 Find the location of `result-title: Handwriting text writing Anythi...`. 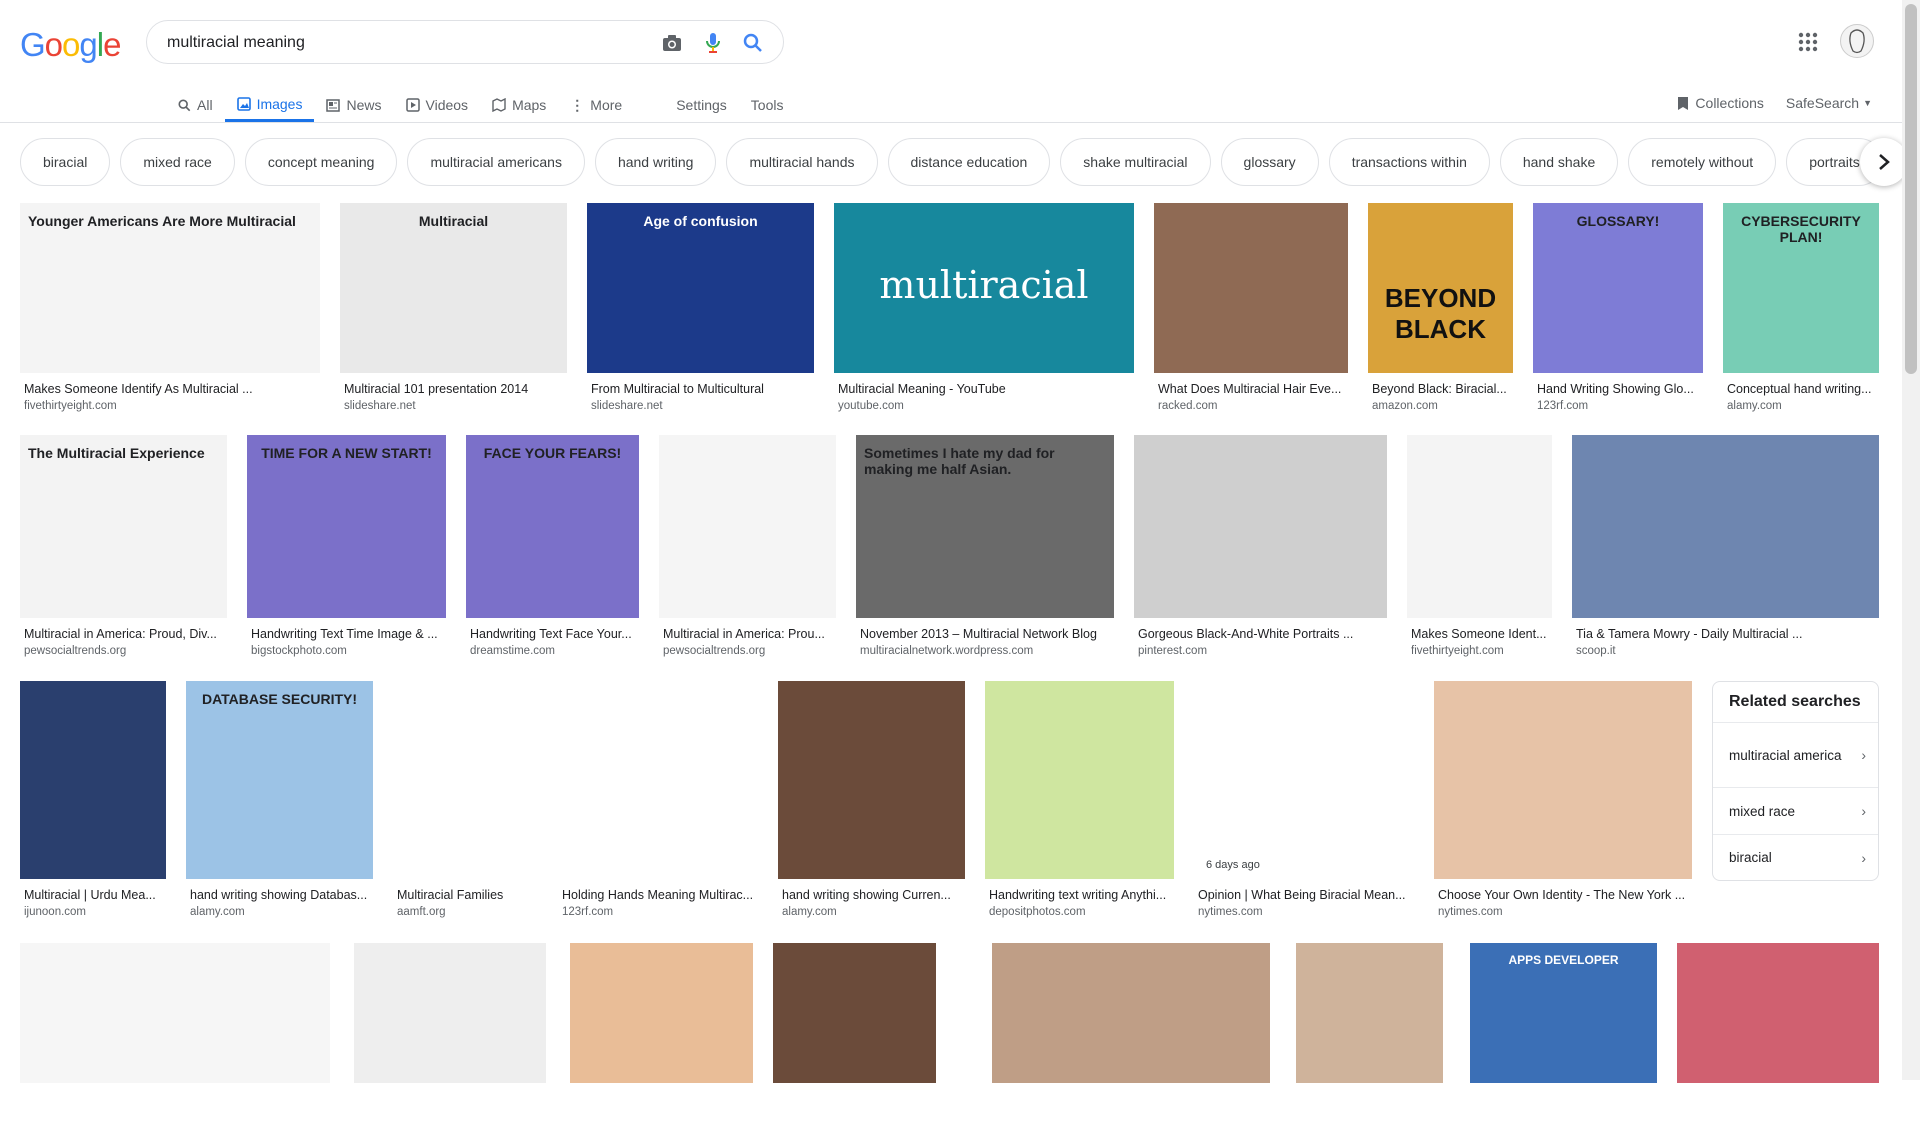

result-title: Handwriting text writing Anythi... is located at coordinates (1079, 895).